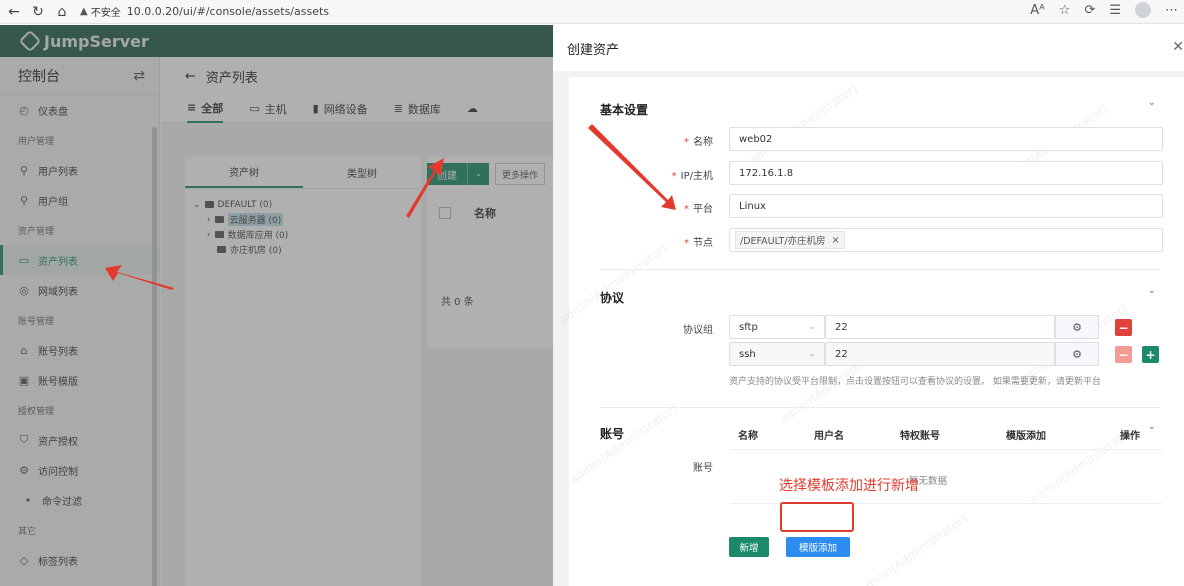 The width and height of the screenshot is (1184, 586). Describe the element at coordinates (777, 327) in the screenshot. I see `protocol-select: sftp ⌄` at that location.